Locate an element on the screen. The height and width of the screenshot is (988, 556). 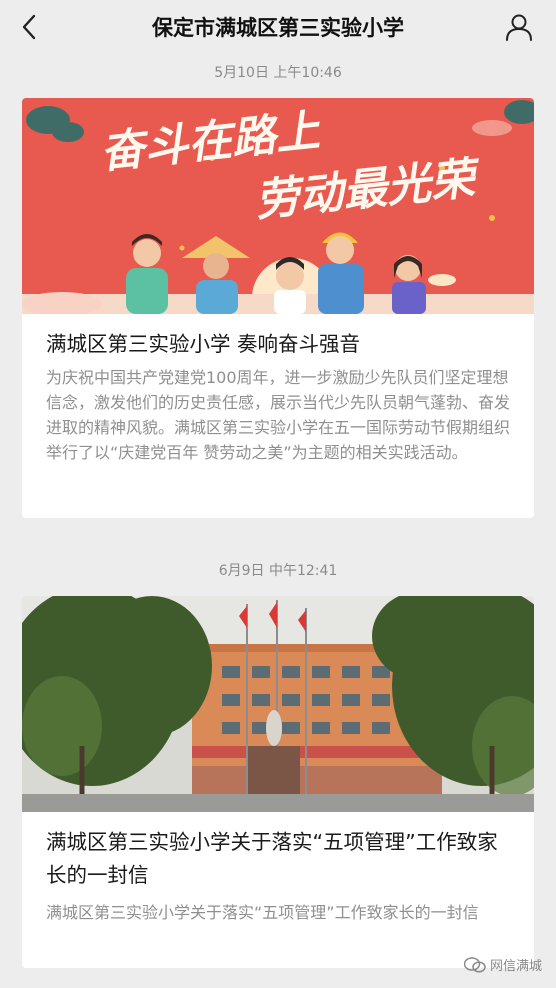
article-title: 满城区第三实验小学 奏响奋斗强音 is located at coordinates (203, 344).